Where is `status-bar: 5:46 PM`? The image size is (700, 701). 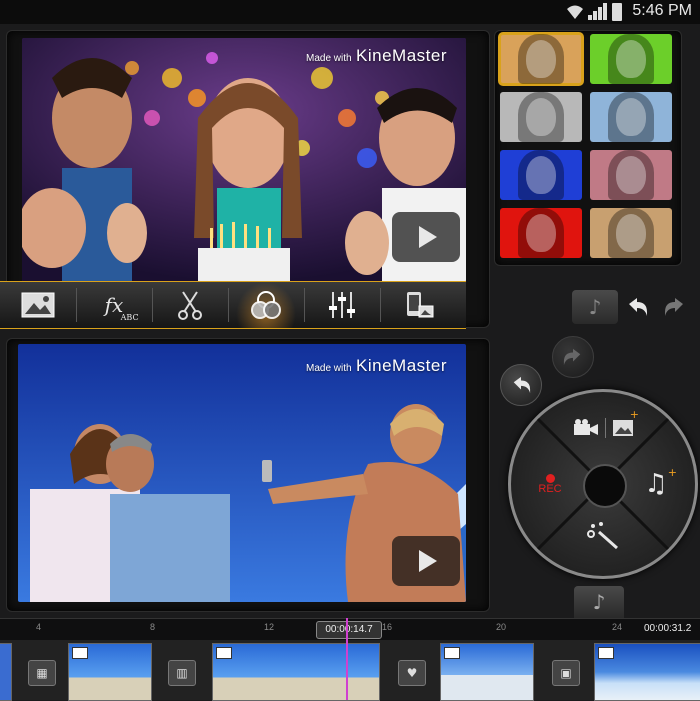
status-bar: 5:46 PM is located at coordinates (350, 12).